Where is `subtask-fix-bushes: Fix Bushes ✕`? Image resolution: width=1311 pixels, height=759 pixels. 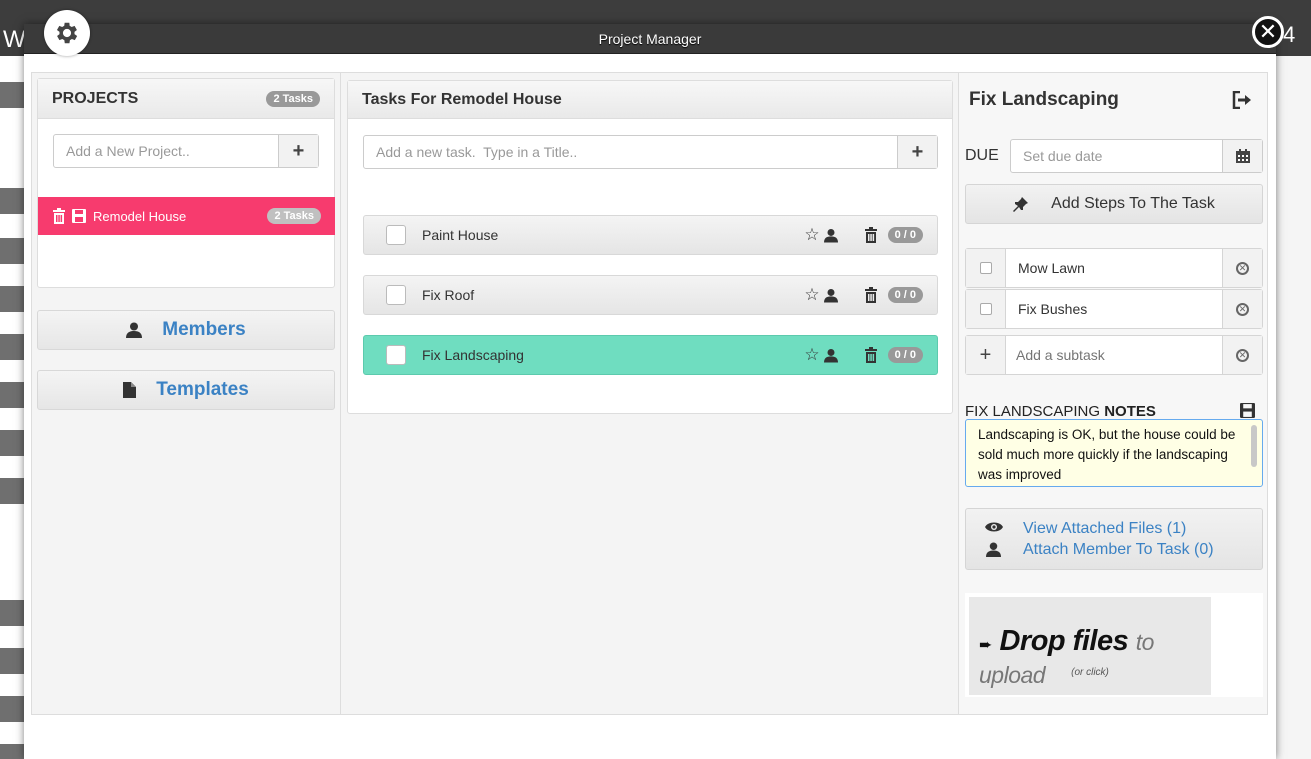 subtask-fix-bushes: Fix Bushes ✕ is located at coordinates (1114, 309).